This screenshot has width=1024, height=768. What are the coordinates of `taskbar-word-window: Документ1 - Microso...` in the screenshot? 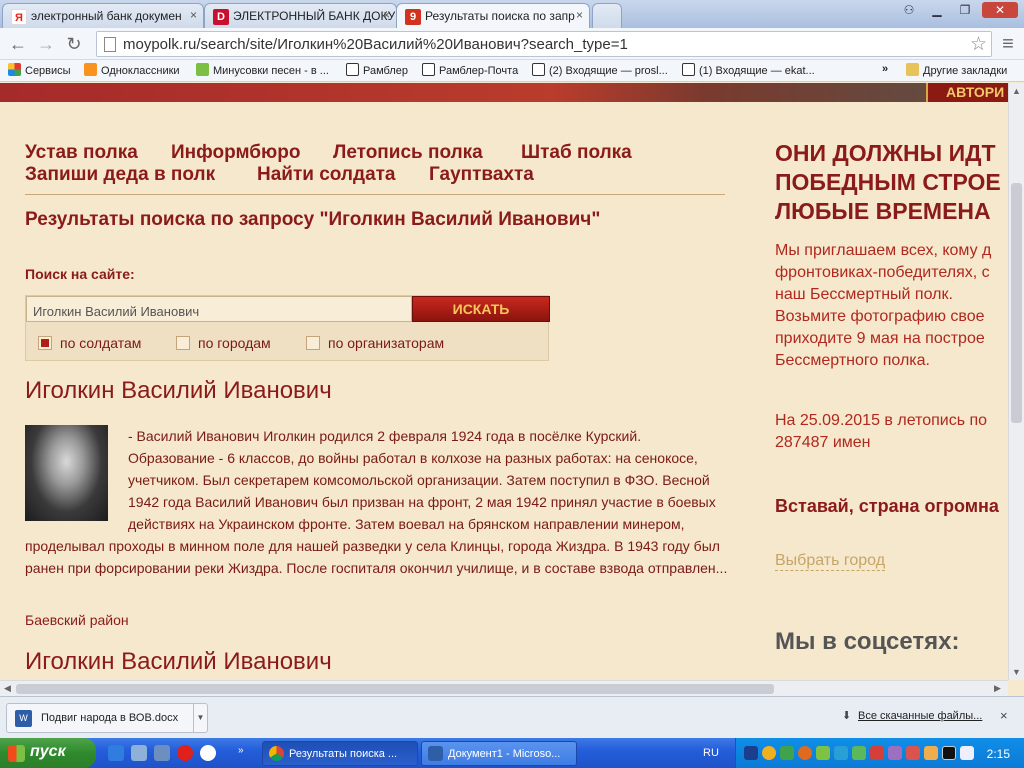 It's located at (499, 753).